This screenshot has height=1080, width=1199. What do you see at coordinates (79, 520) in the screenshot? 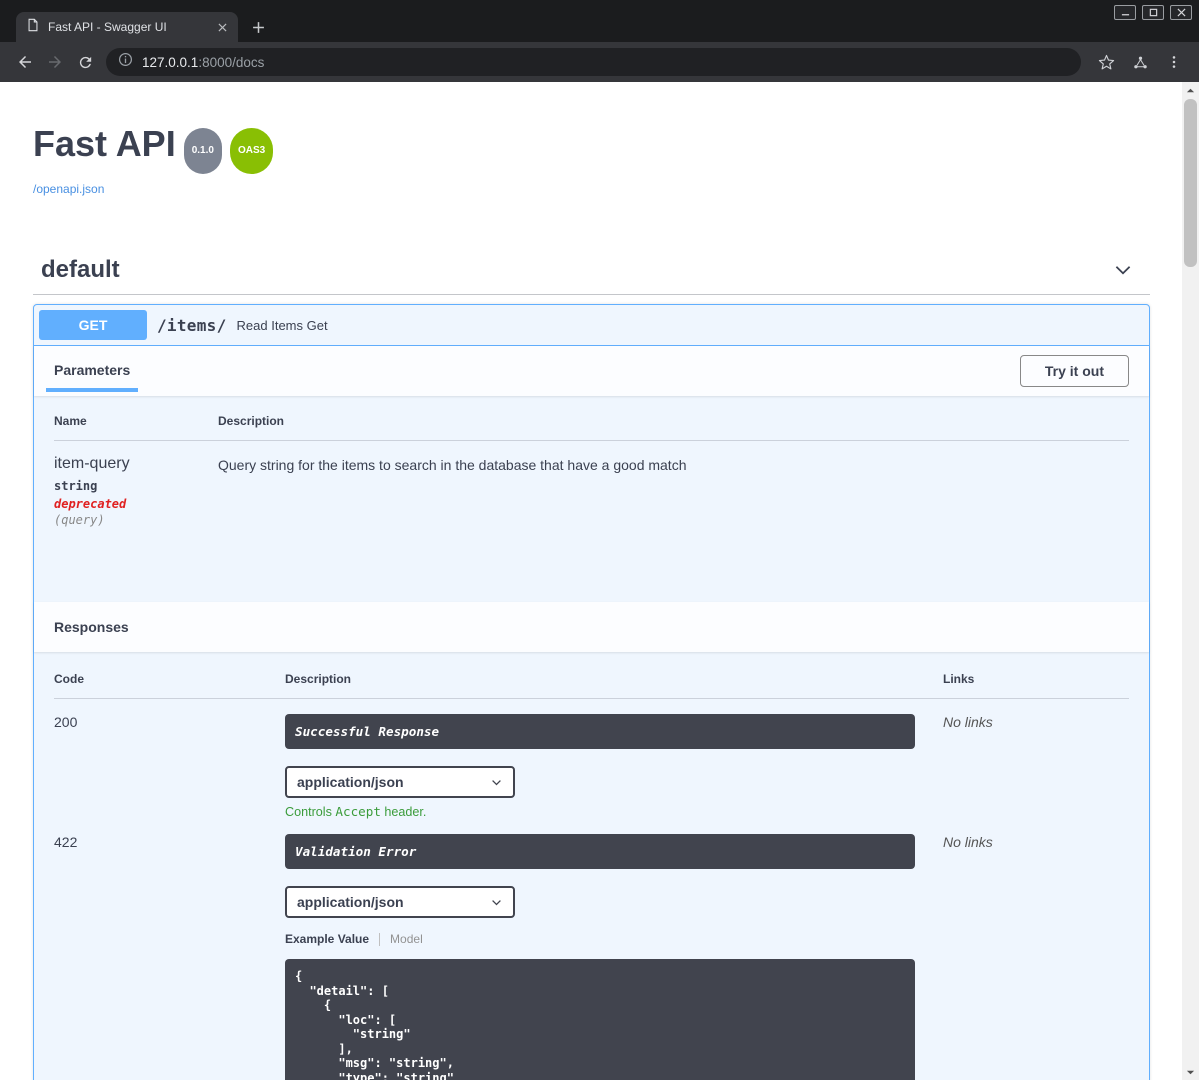
I see `parameter-location: (query)` at bounding box center [79, 520].